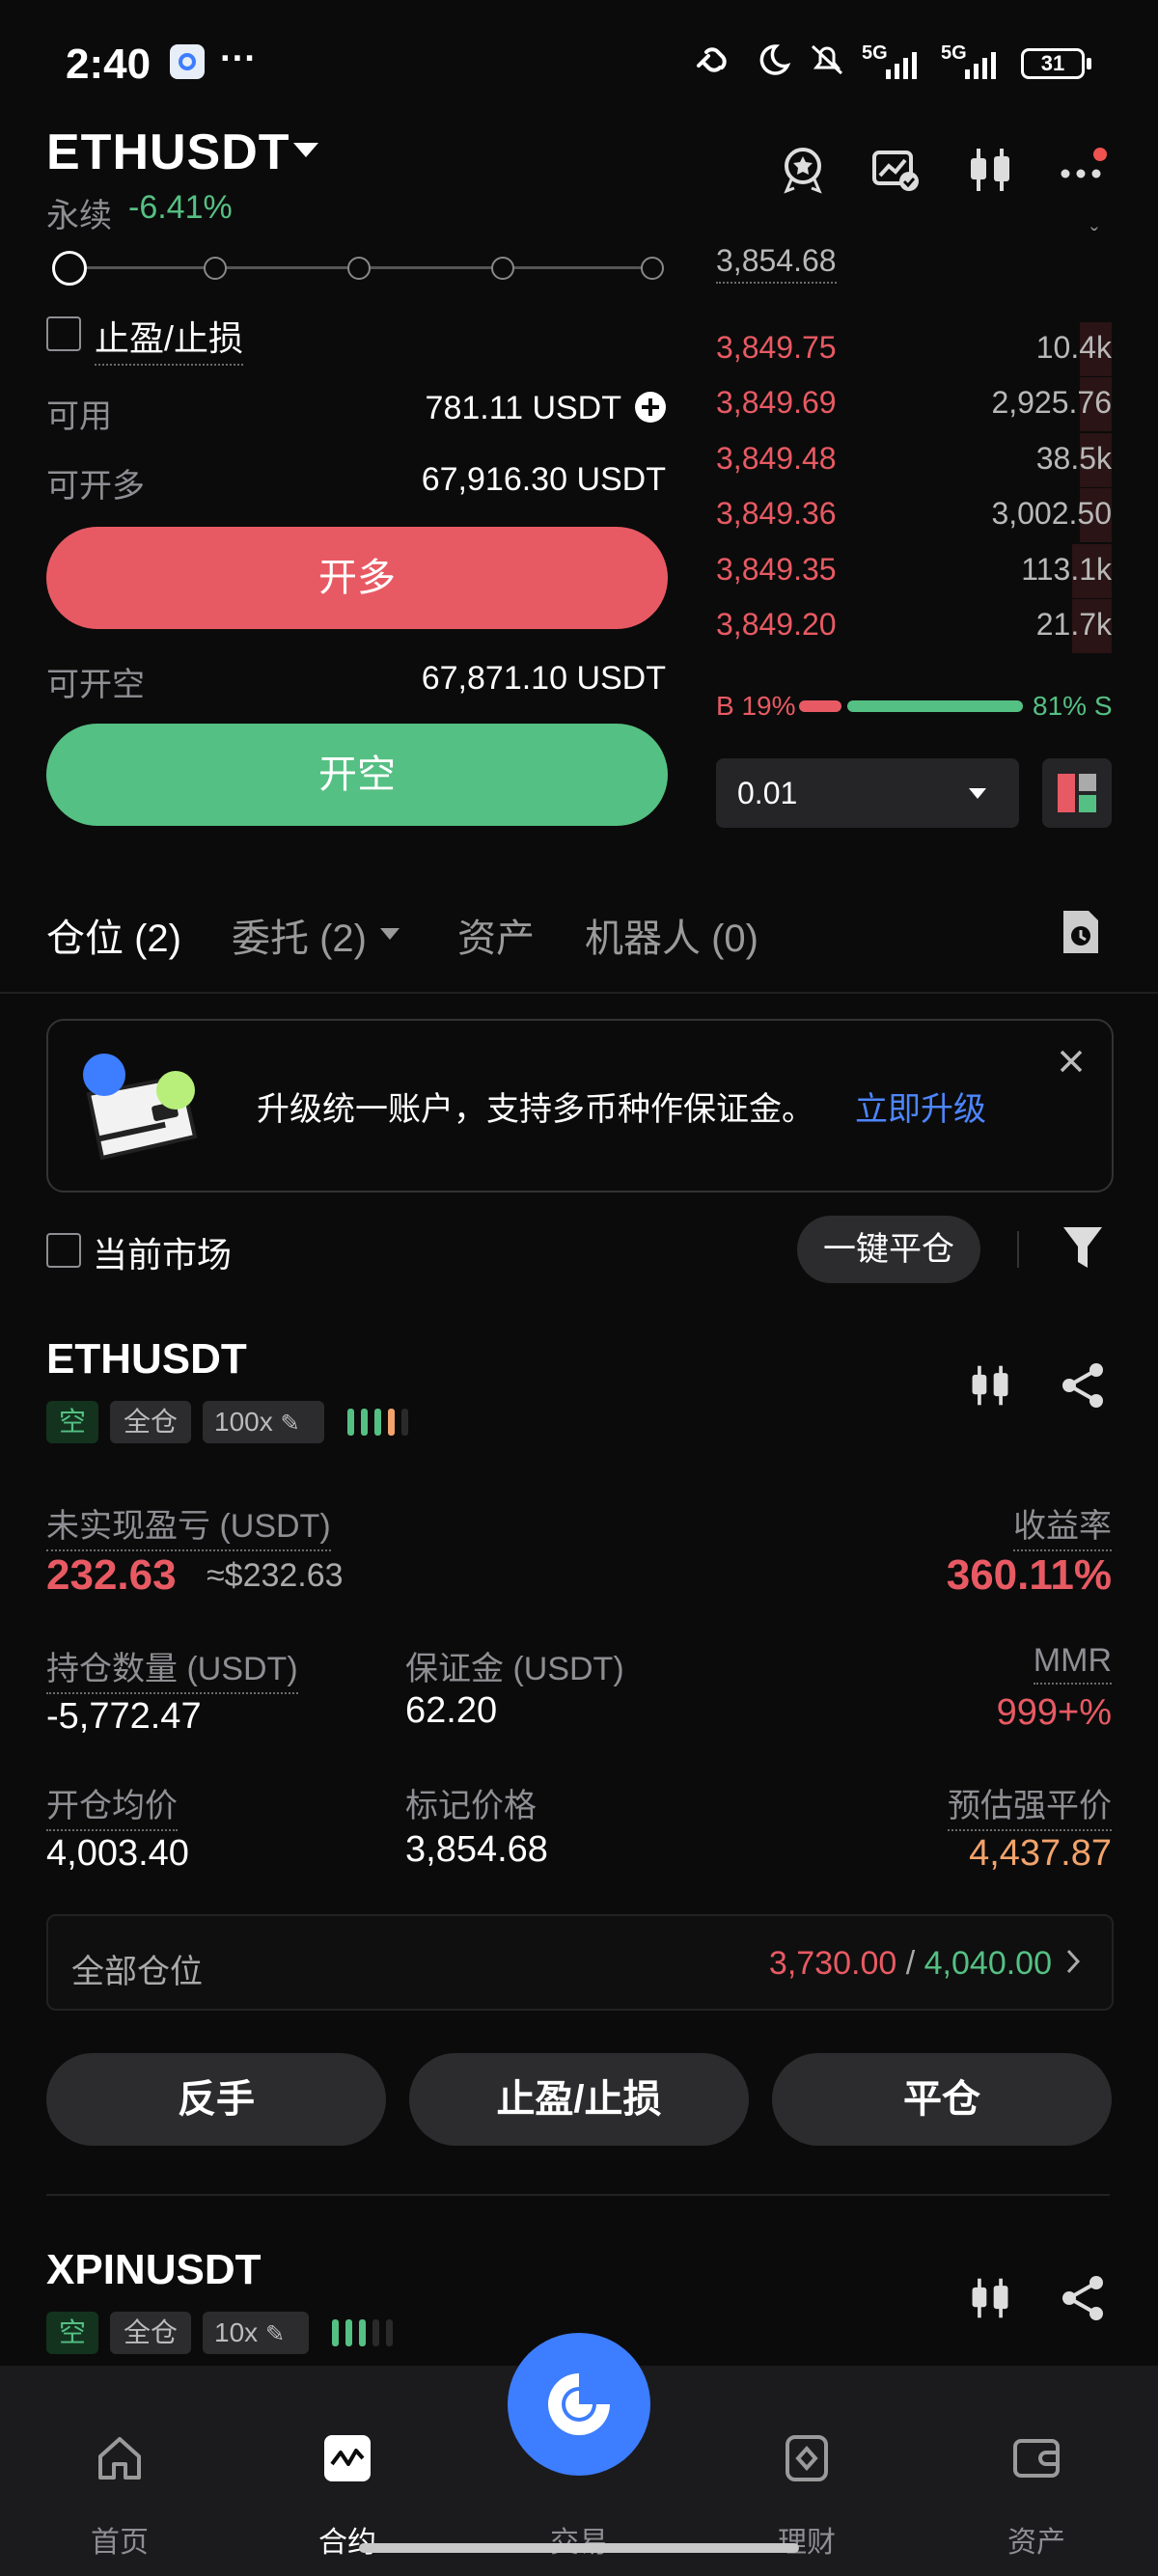 Image resolution: width=1158 pixels, height=2576 pixels. Describe the element at coordinates (168, 152) in the screenshot. I see `symbol-title: ETHUSDT` at that location.